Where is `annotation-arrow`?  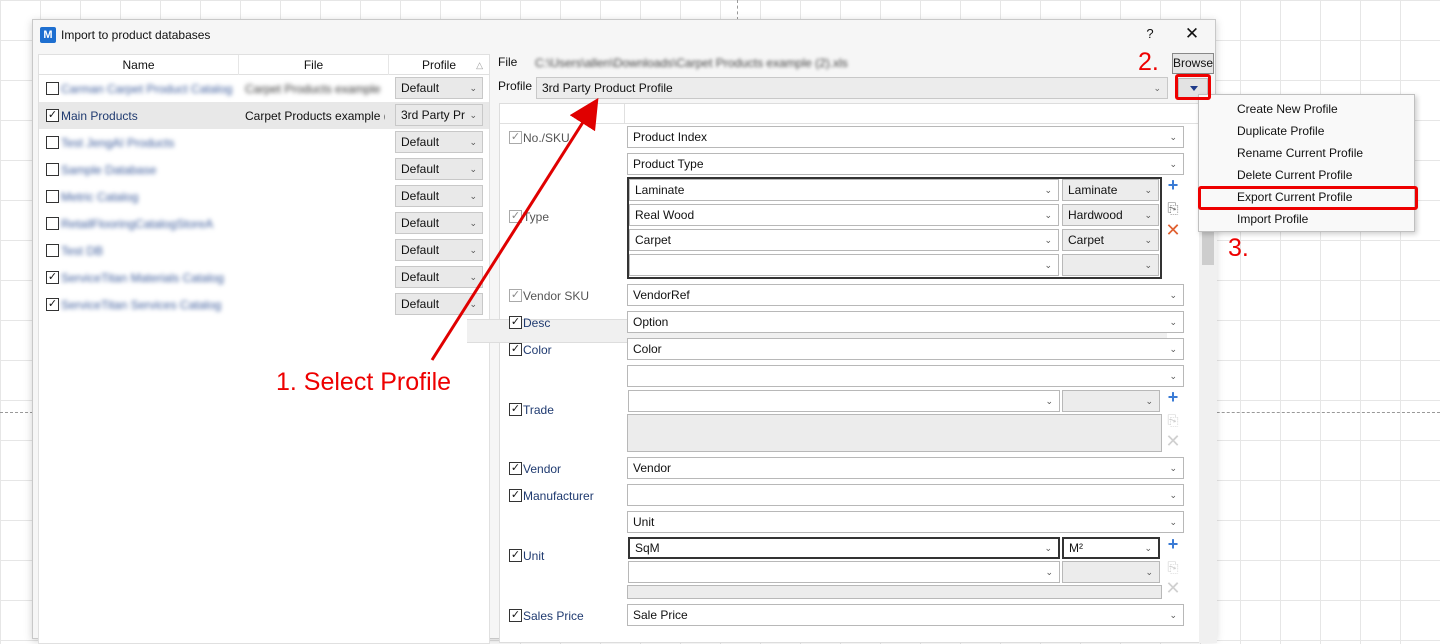 annotation-arrow is located at coordinates (514, 229).